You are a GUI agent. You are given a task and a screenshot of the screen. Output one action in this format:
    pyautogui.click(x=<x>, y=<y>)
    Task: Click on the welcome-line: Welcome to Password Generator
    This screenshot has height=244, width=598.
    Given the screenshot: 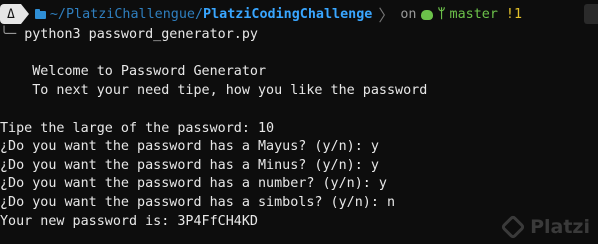 What is the action you would take?
    pyautogui.click(x=133, y=71)
    